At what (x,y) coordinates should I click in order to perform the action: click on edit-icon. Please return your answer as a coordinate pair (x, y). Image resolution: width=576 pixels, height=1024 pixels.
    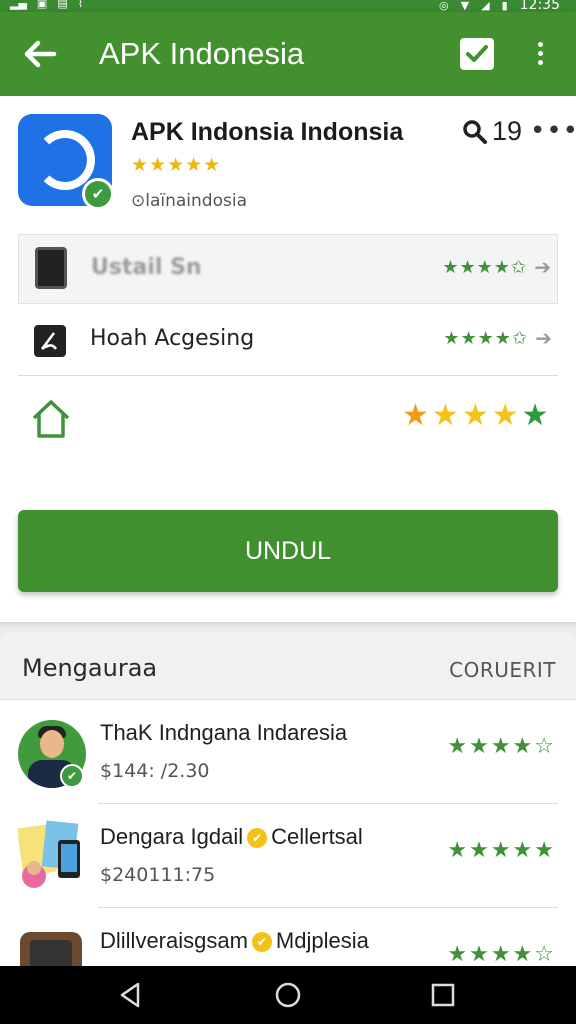
    Looking at the image, I should click on (50, 341).